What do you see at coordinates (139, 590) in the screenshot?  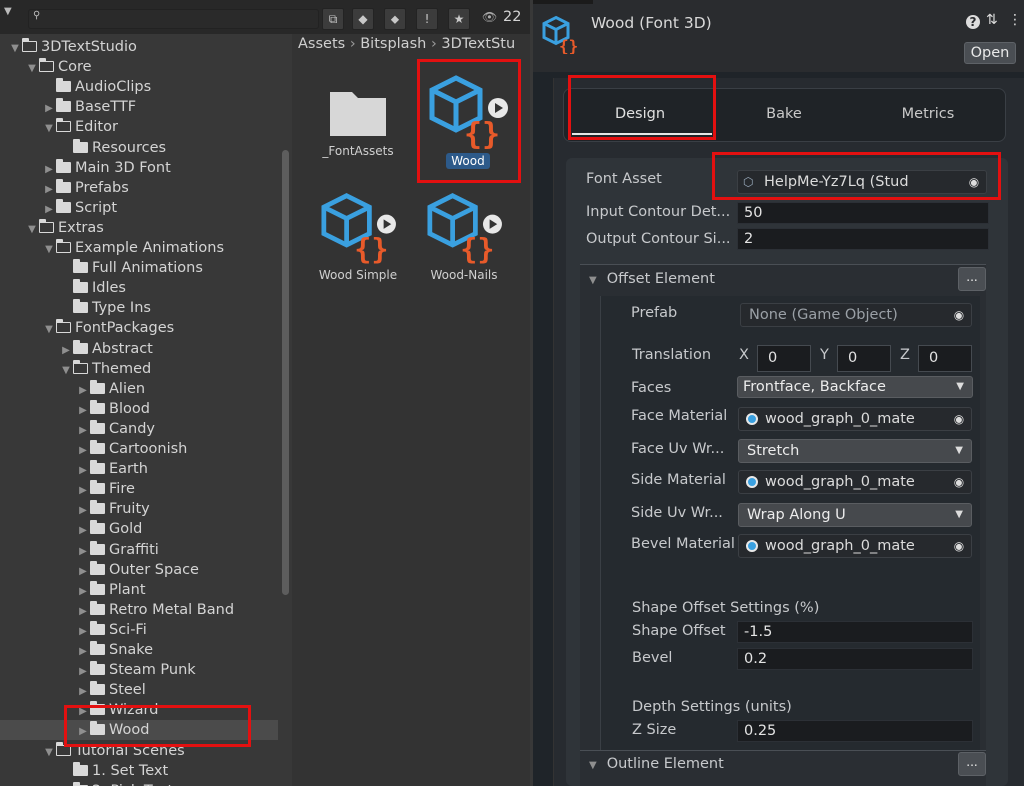 I see `tree-item: ▶ Plant` at bounding box center [139, 590].